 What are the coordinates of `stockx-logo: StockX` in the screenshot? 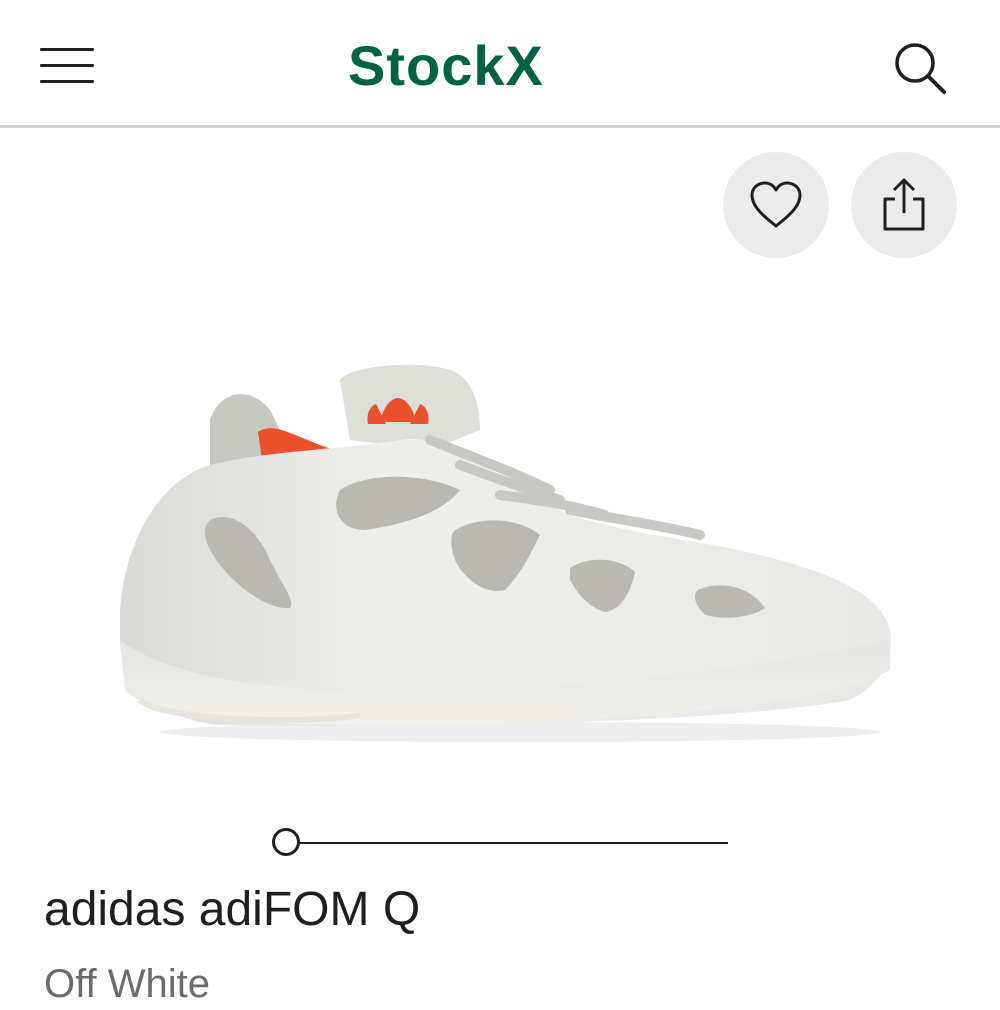 It's located at (483, 66).